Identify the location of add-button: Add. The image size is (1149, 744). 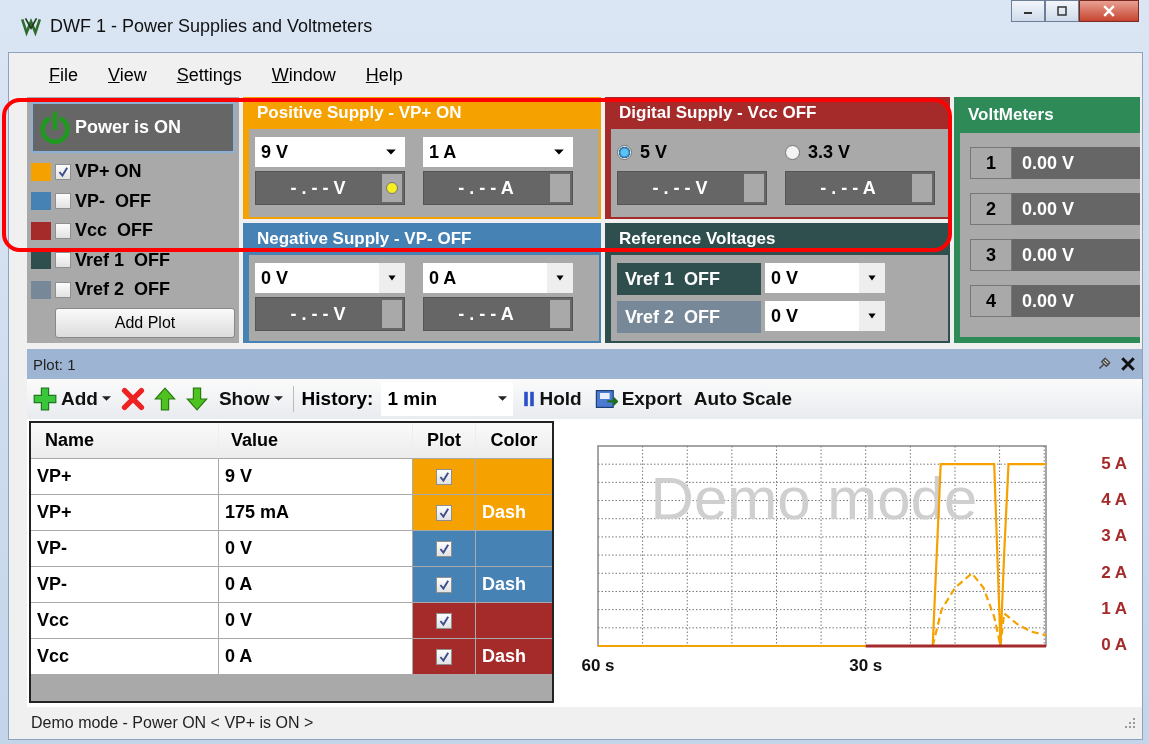
(72, 399).